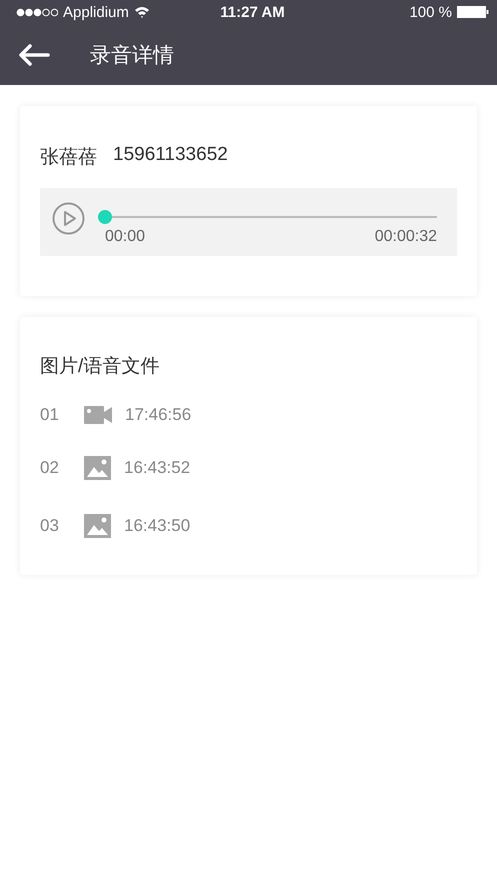  What do you see at coordinates (98, 415) in the screenshot?
I see `video-camera-icon` at bounding box center [98, 415].